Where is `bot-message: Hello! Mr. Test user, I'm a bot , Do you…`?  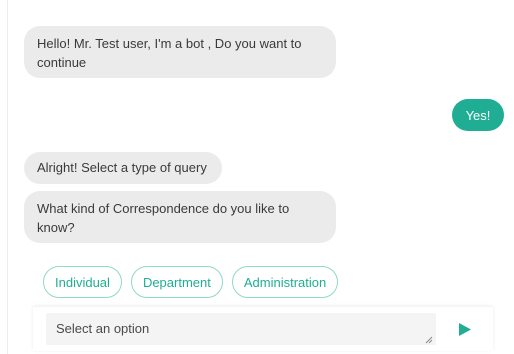 bot-message: Hello! Mr. Test user, I'm a bot , Do you… is located at coordinates (180, 52).